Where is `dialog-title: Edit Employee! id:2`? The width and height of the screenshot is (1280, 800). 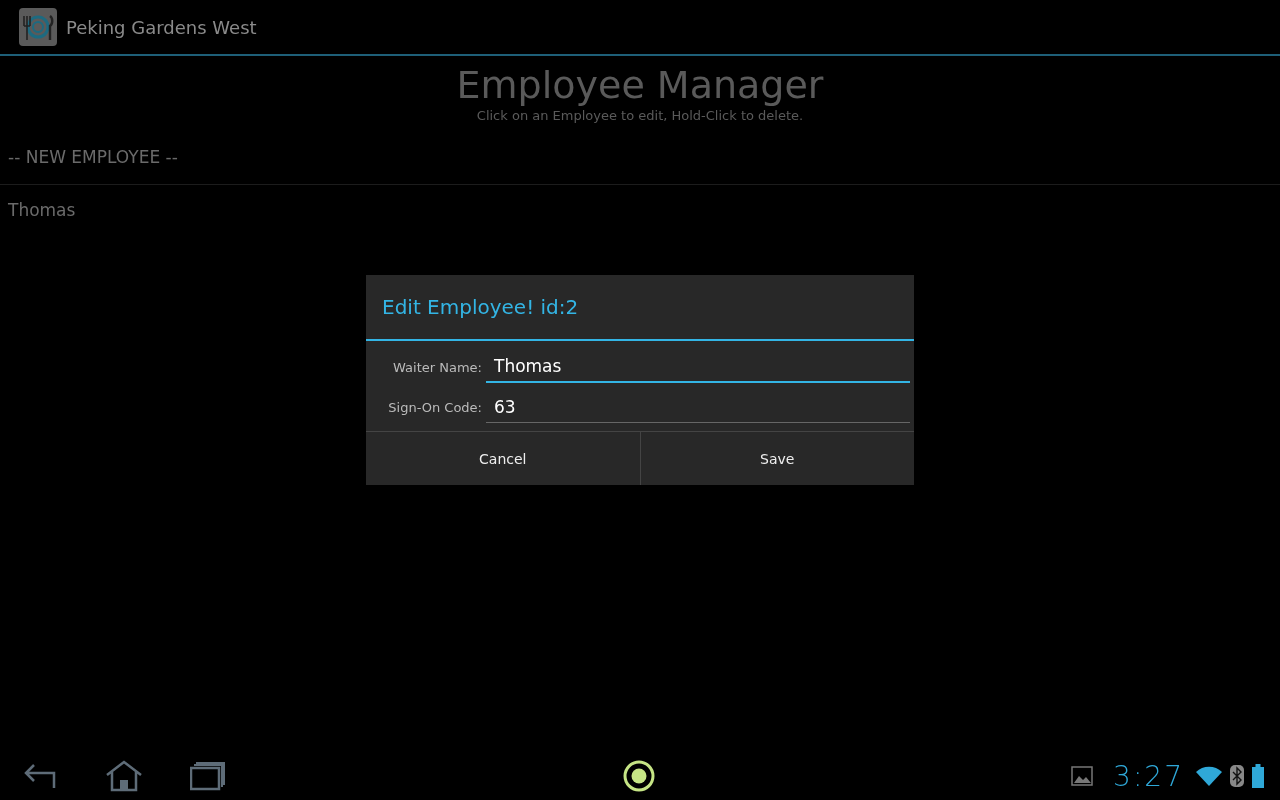
dialog-title: Edit Employee! id:2 is located at coordinates (640, 308).